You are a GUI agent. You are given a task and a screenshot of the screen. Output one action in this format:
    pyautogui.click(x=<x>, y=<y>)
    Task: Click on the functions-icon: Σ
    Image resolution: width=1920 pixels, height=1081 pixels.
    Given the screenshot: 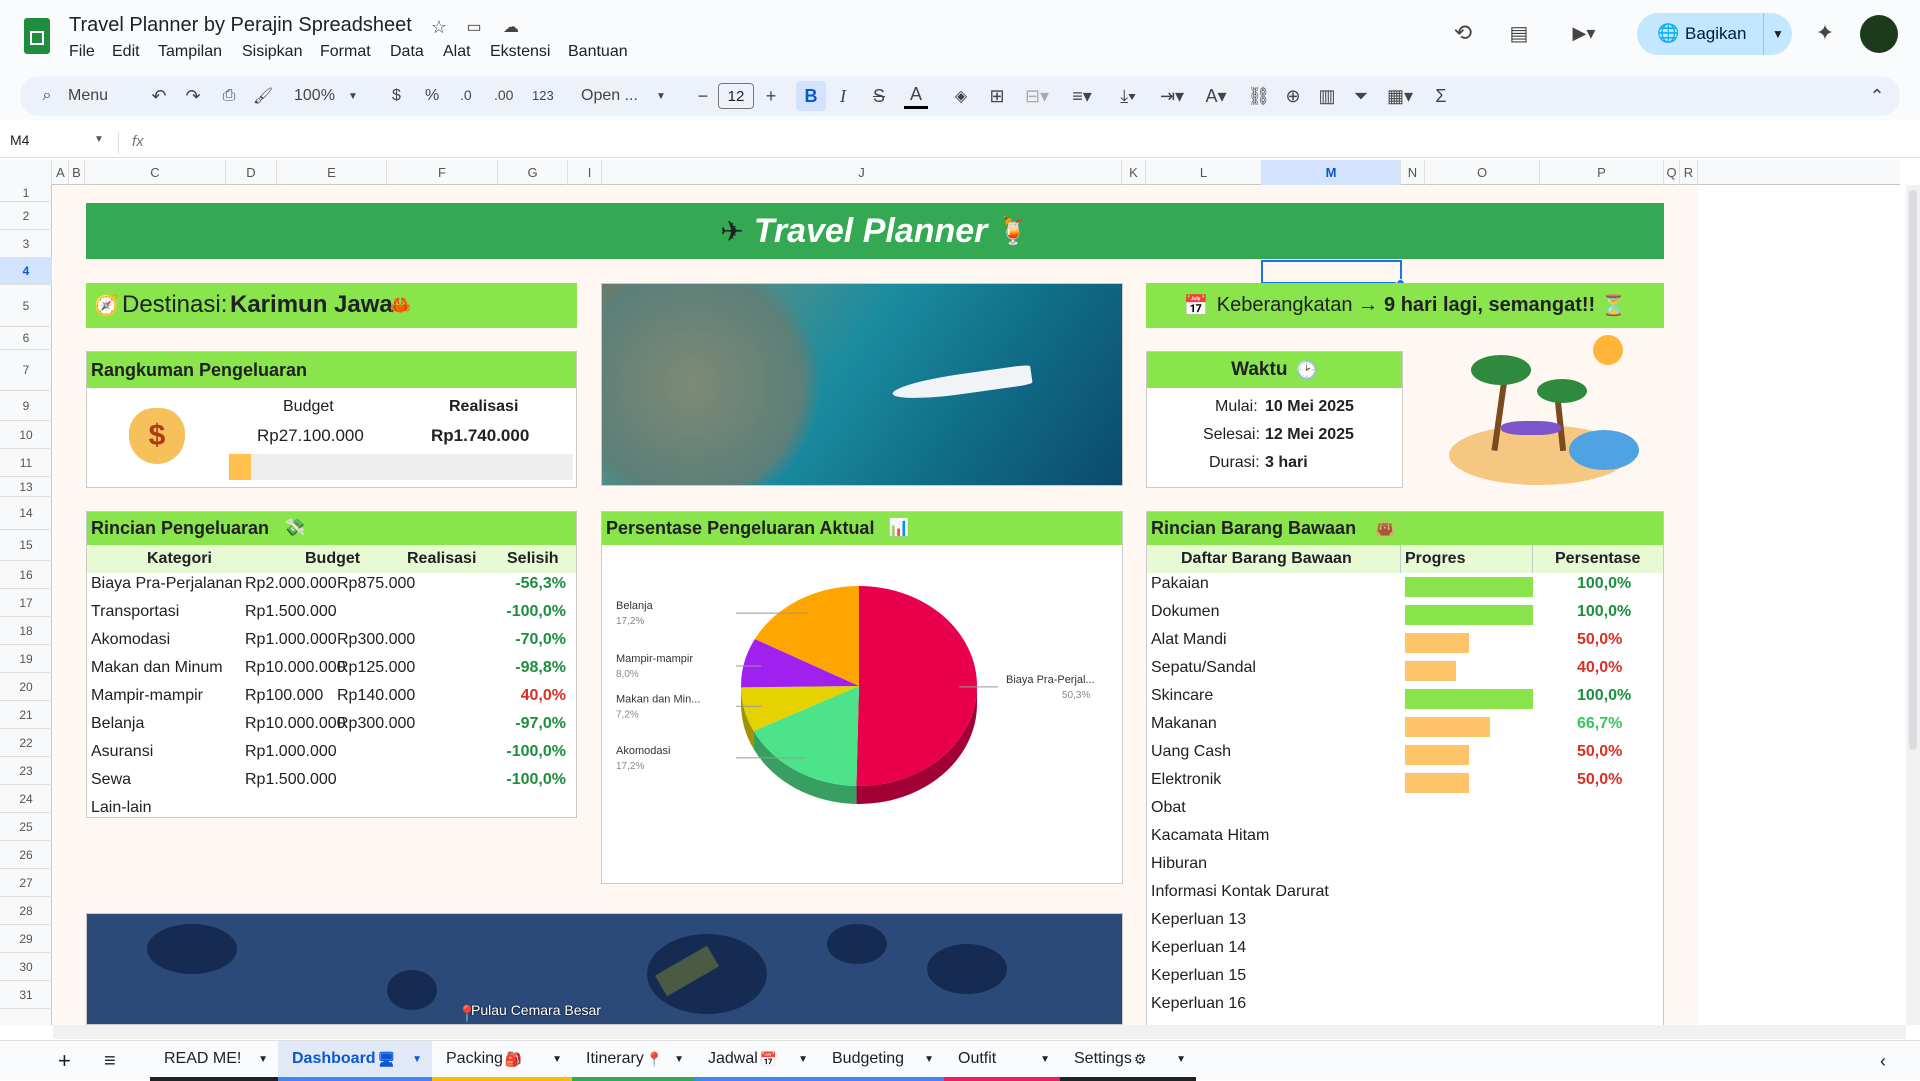 What is the action you would take?
    pyautogui.click(x=1441, y=96)
    